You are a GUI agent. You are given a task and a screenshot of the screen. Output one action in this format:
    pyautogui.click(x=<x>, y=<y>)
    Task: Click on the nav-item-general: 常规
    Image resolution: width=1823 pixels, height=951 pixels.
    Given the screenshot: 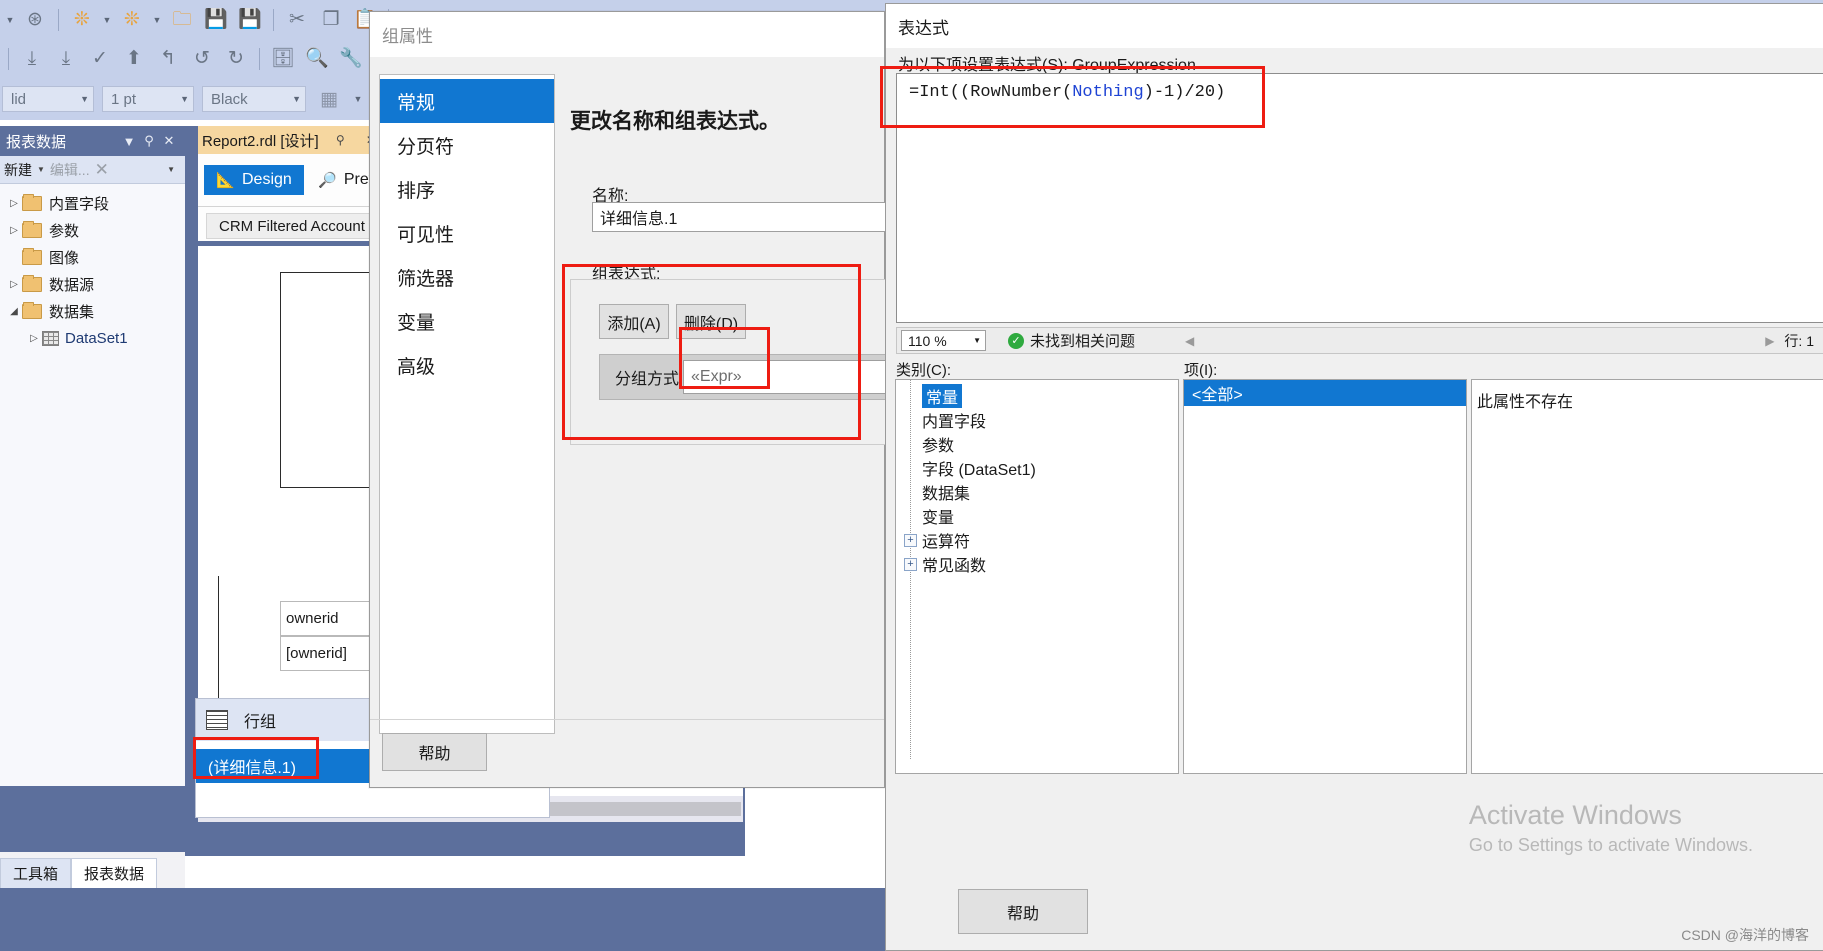 What is the action you would take?
    pyautogui.click(x=467, y=101)
    